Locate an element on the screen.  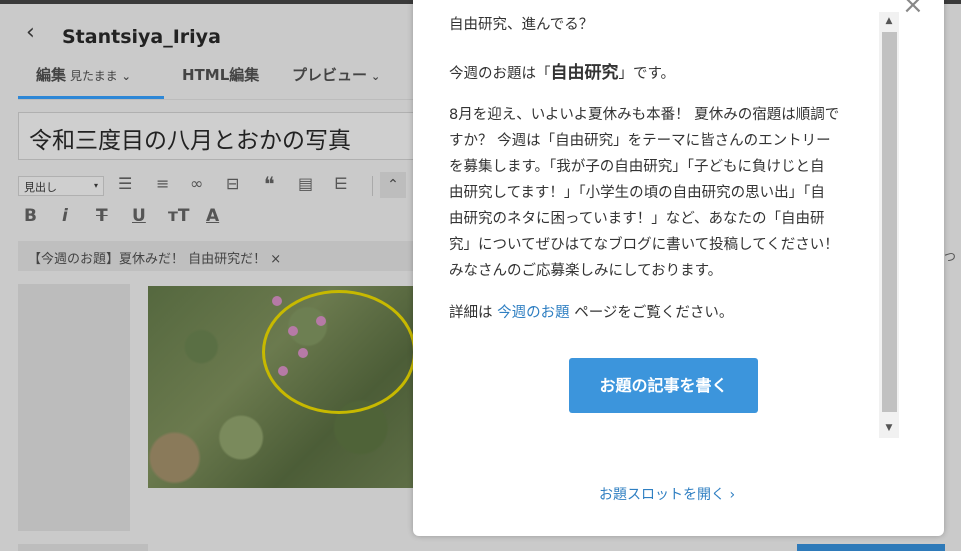
italic-icon: i is located at coordinates (65, 216).